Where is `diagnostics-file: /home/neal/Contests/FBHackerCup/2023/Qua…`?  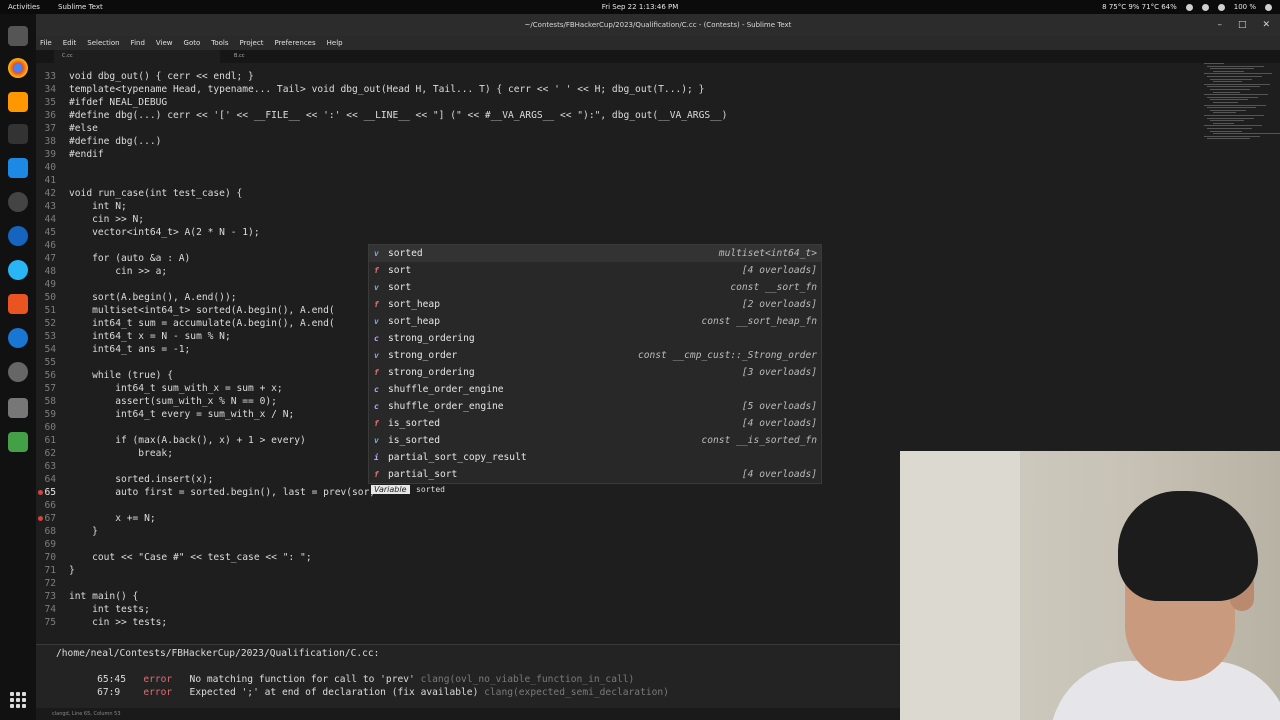 diagnostics-file: /home/neal/Contests/FBHackerCup/2023/Qua… is located at coordinates (217, 653).